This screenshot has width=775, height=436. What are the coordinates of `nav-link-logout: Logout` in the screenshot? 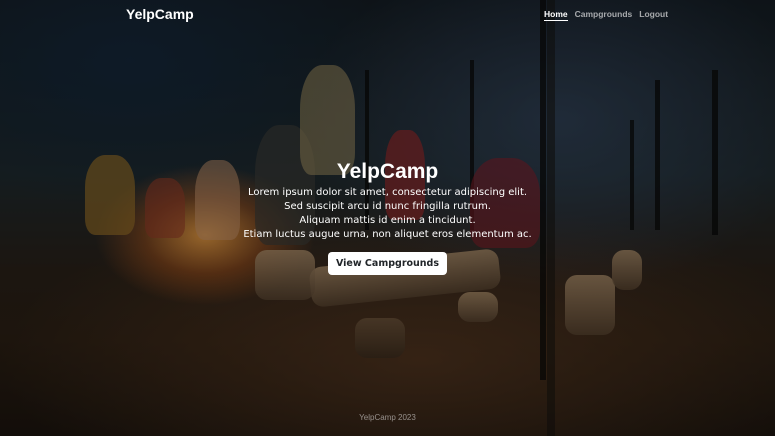 It's located at (653, 15).